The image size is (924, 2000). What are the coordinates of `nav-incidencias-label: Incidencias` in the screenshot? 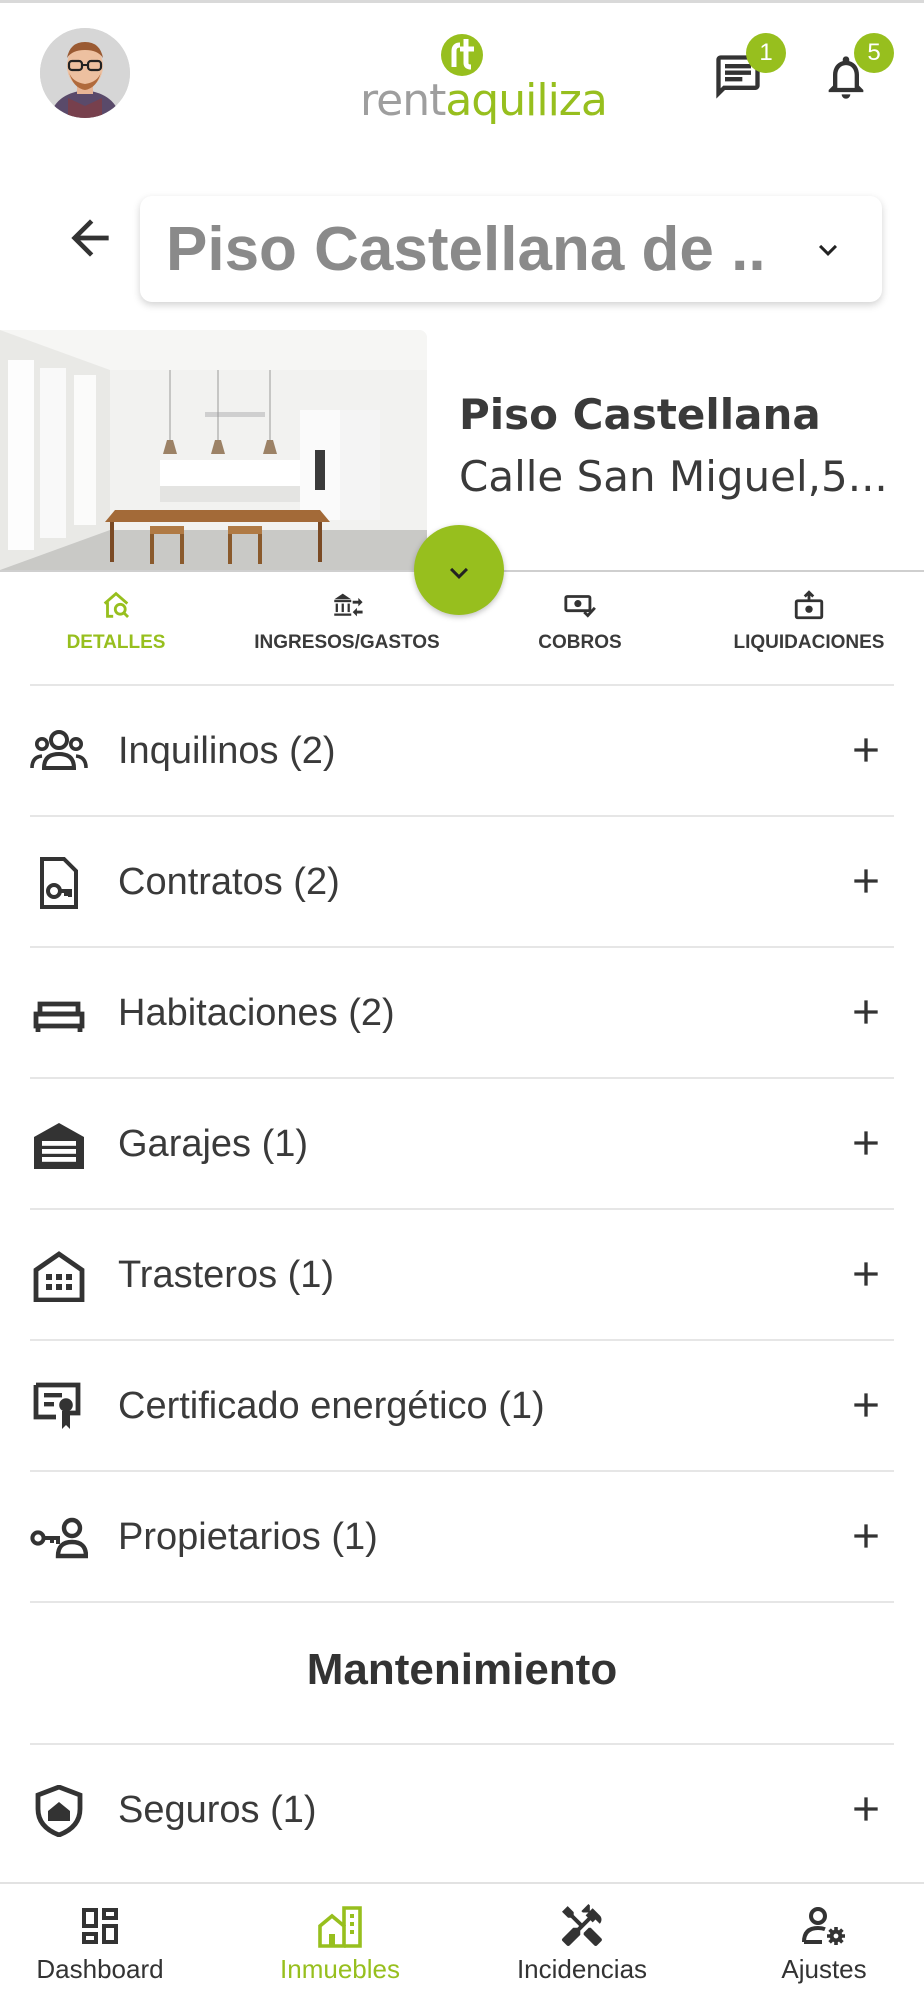 It's located at (582, 1969).